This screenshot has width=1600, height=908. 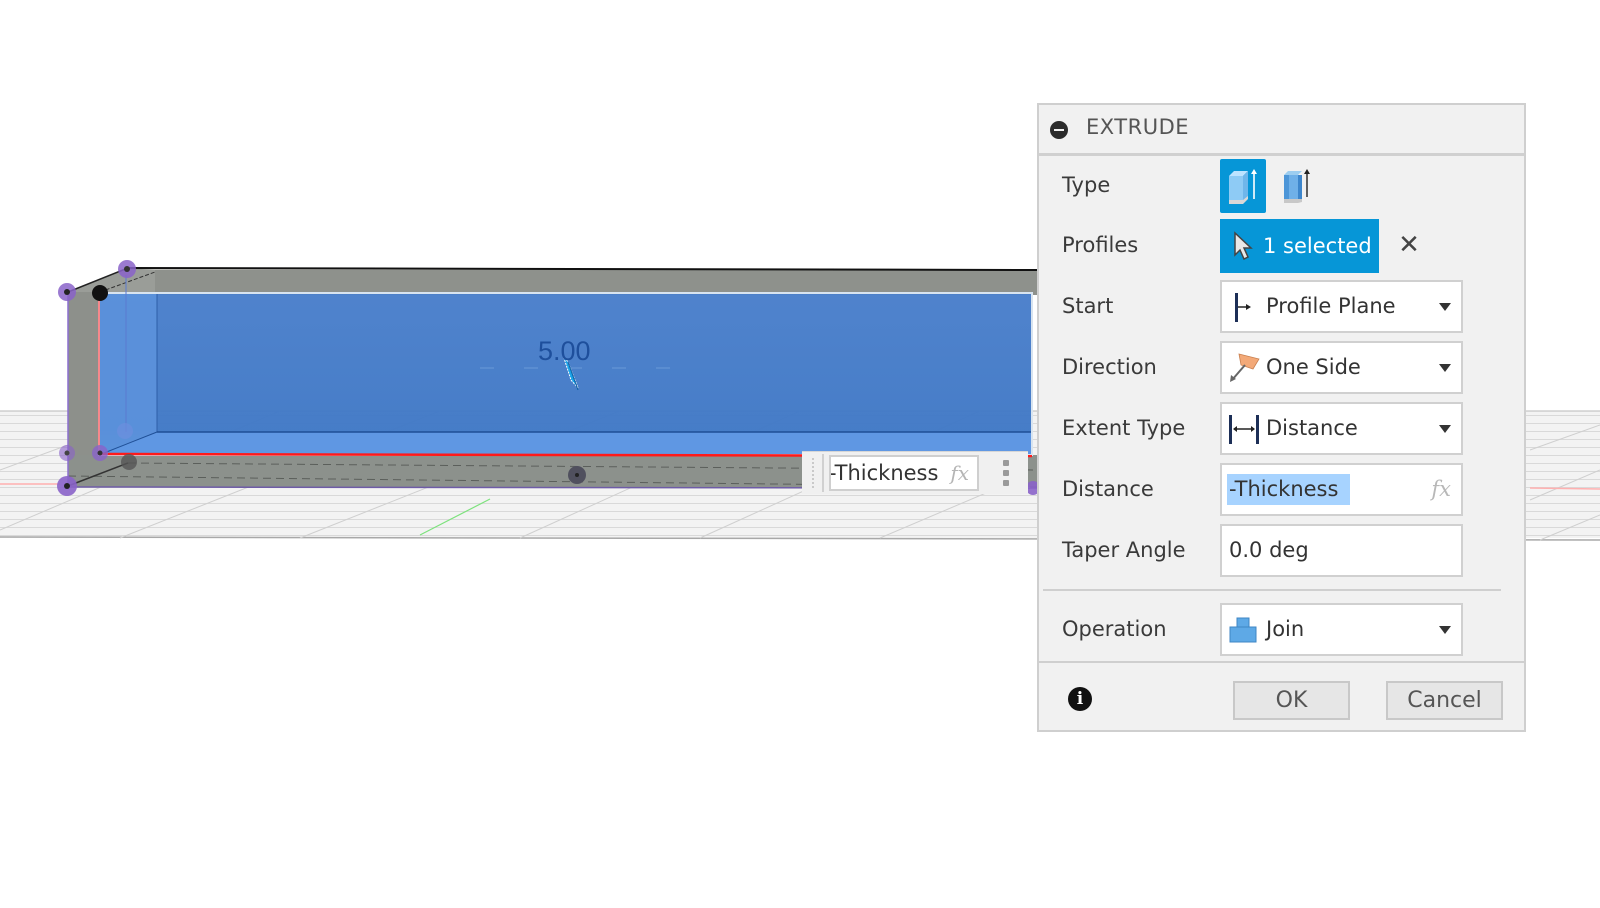 I want to click on dialog-header: EXTRUDE, so click(x=1281, y=130).